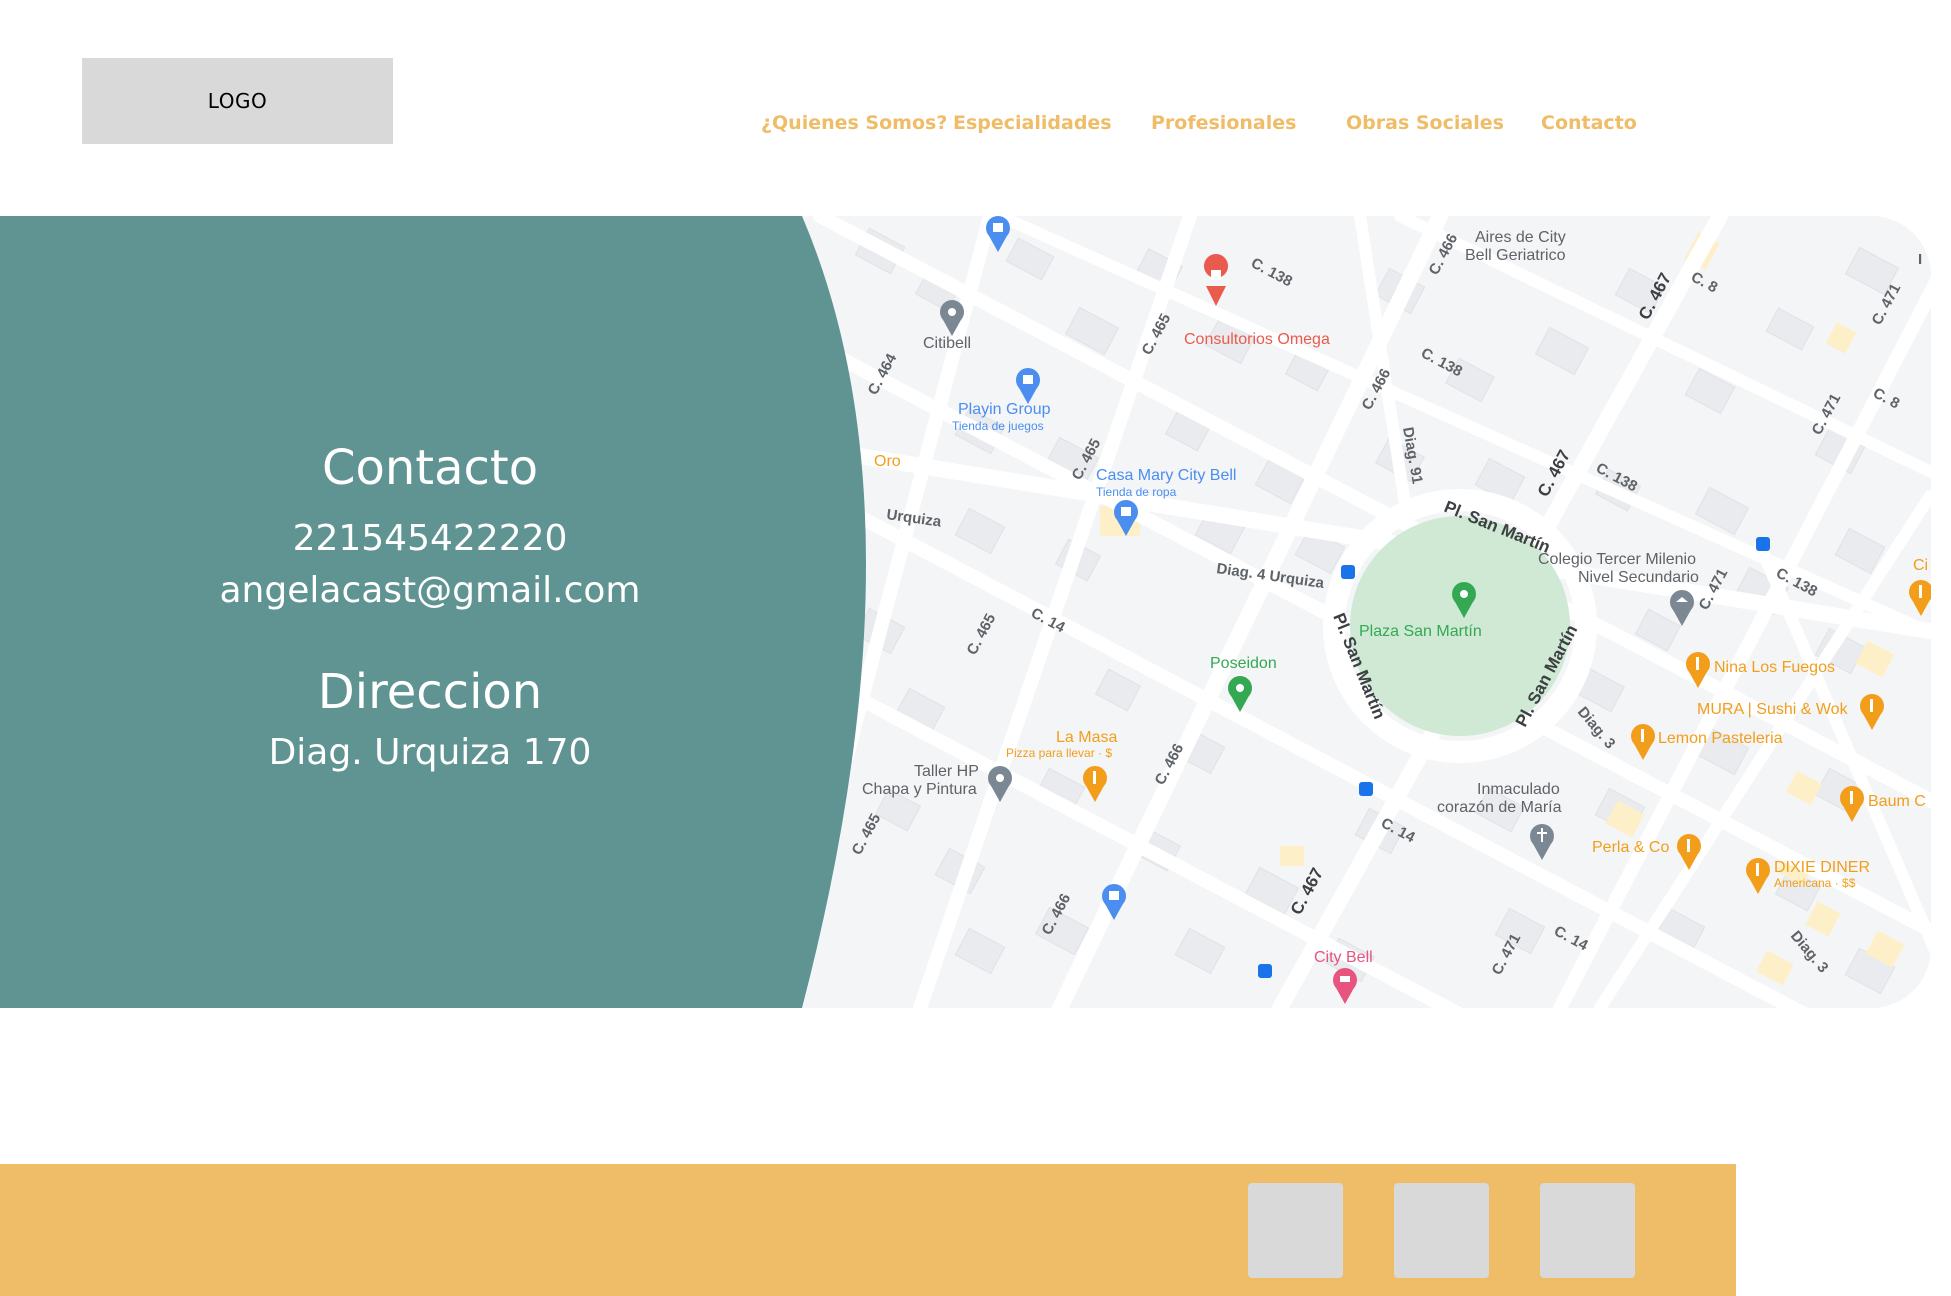 This screenshot has height=1296, width=1951. Describe the element at coordinates (1589, 123) in the screenshot. I see `nav-contacto: Contacto` at that location.